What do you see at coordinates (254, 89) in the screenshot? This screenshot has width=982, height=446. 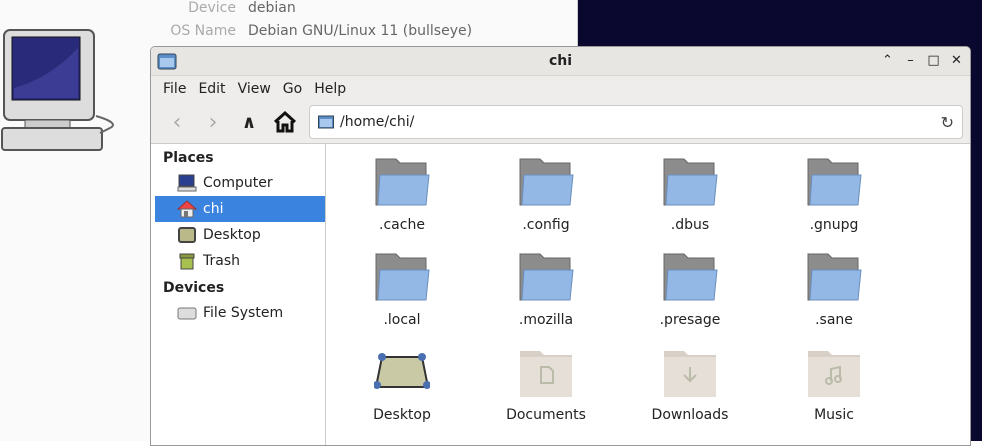 I see `menu-view: View` at bounding box center [254, 89].